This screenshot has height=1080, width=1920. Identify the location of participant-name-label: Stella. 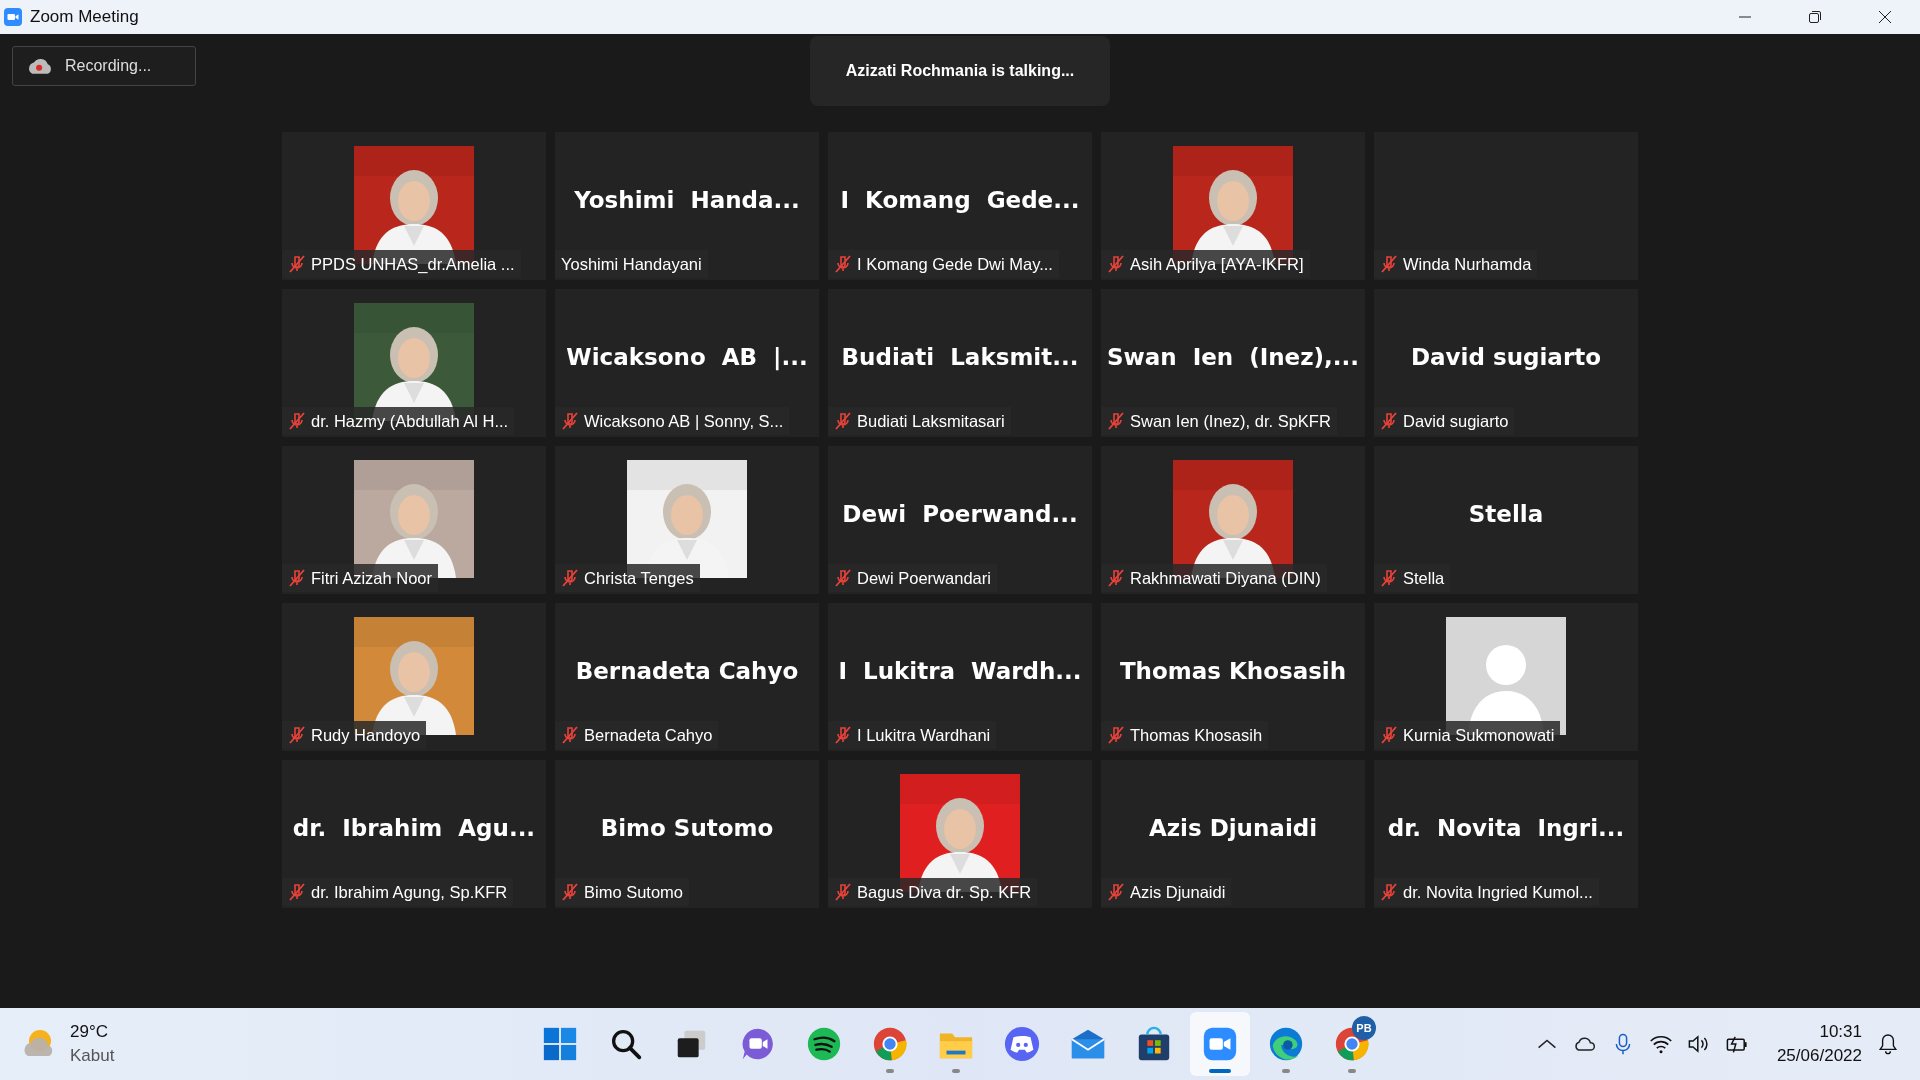
(1412, 578).